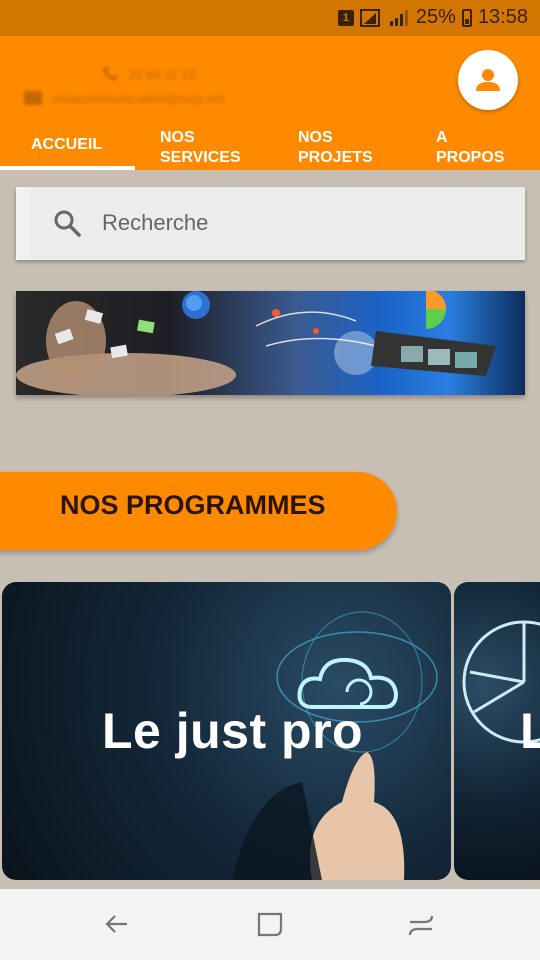 The height and width of the screenshot is (960, 540). I want to click on tab-label: NOS PROJETS, so click(335, 147).